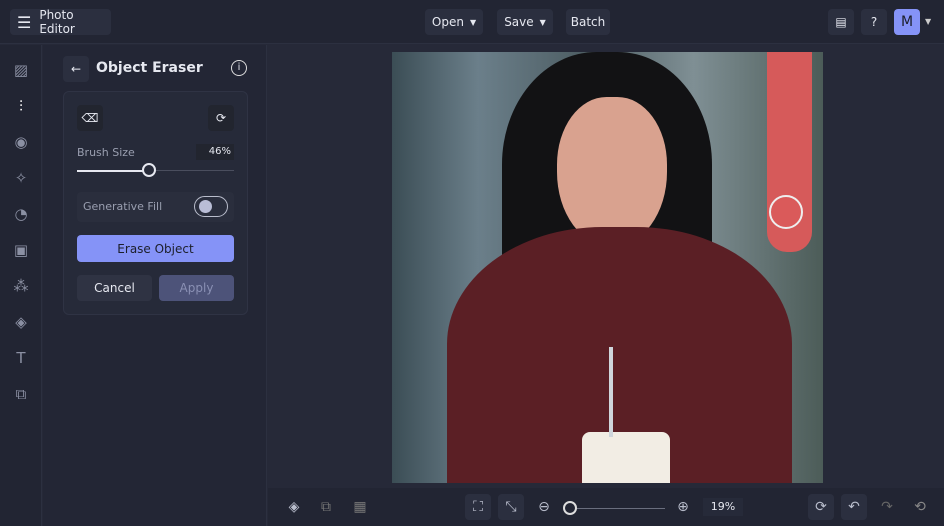 The width and height of the screenshot is (944, 526). I want to click on reset-icon: ⟳, so click(221, 118).